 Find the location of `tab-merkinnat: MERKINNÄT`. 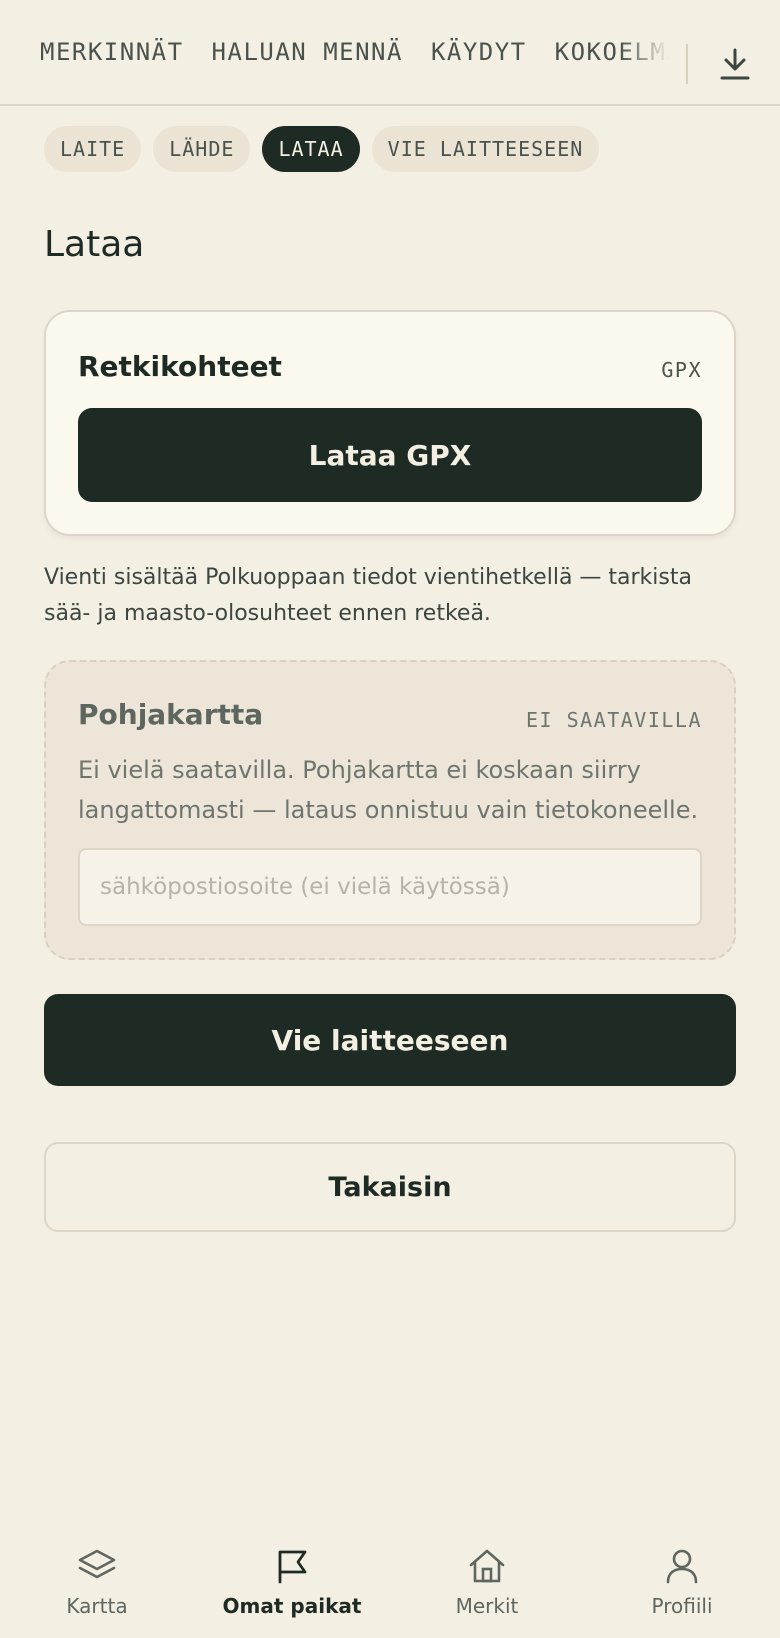

tab-merkinnat: MERKINNÄT is located at coordinates (112, 52).